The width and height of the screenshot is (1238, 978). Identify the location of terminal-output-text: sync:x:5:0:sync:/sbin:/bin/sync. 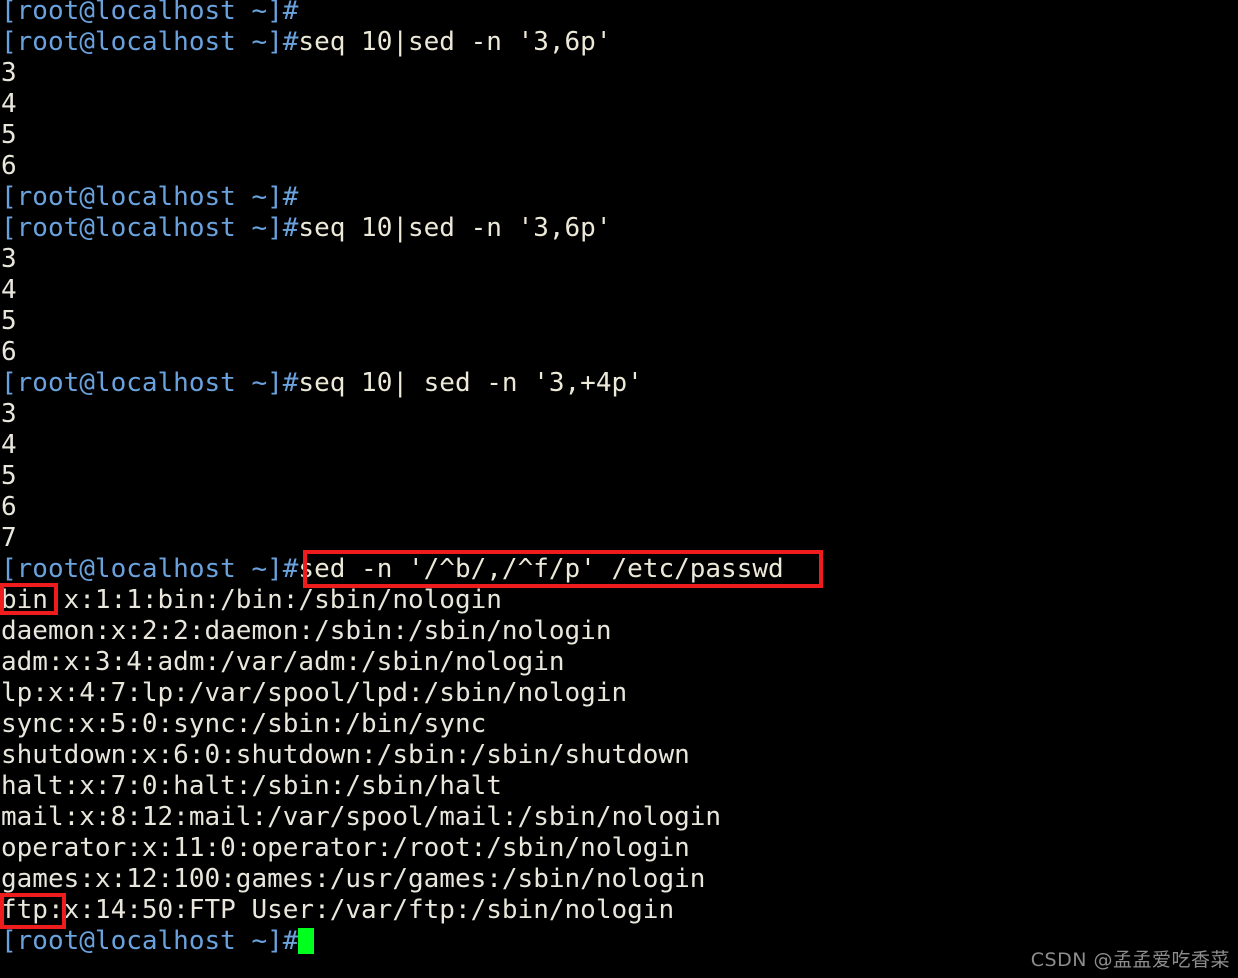
(244, 724).